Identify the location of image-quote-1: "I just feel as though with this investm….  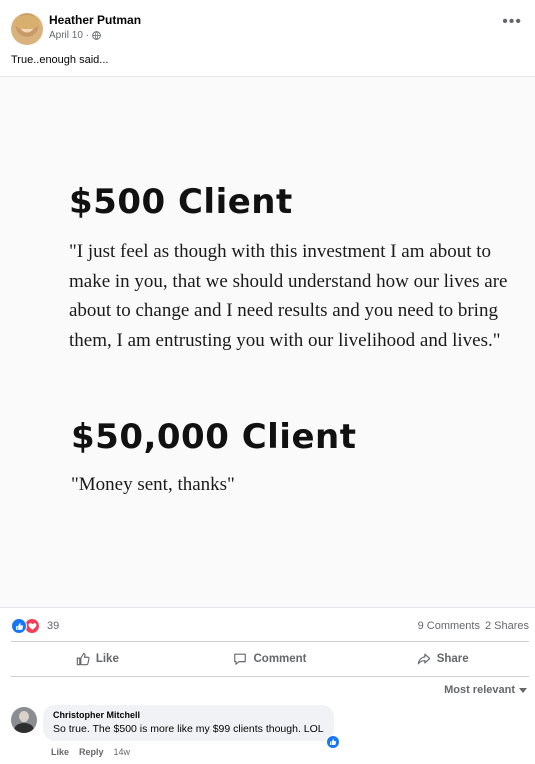
(288, 296).